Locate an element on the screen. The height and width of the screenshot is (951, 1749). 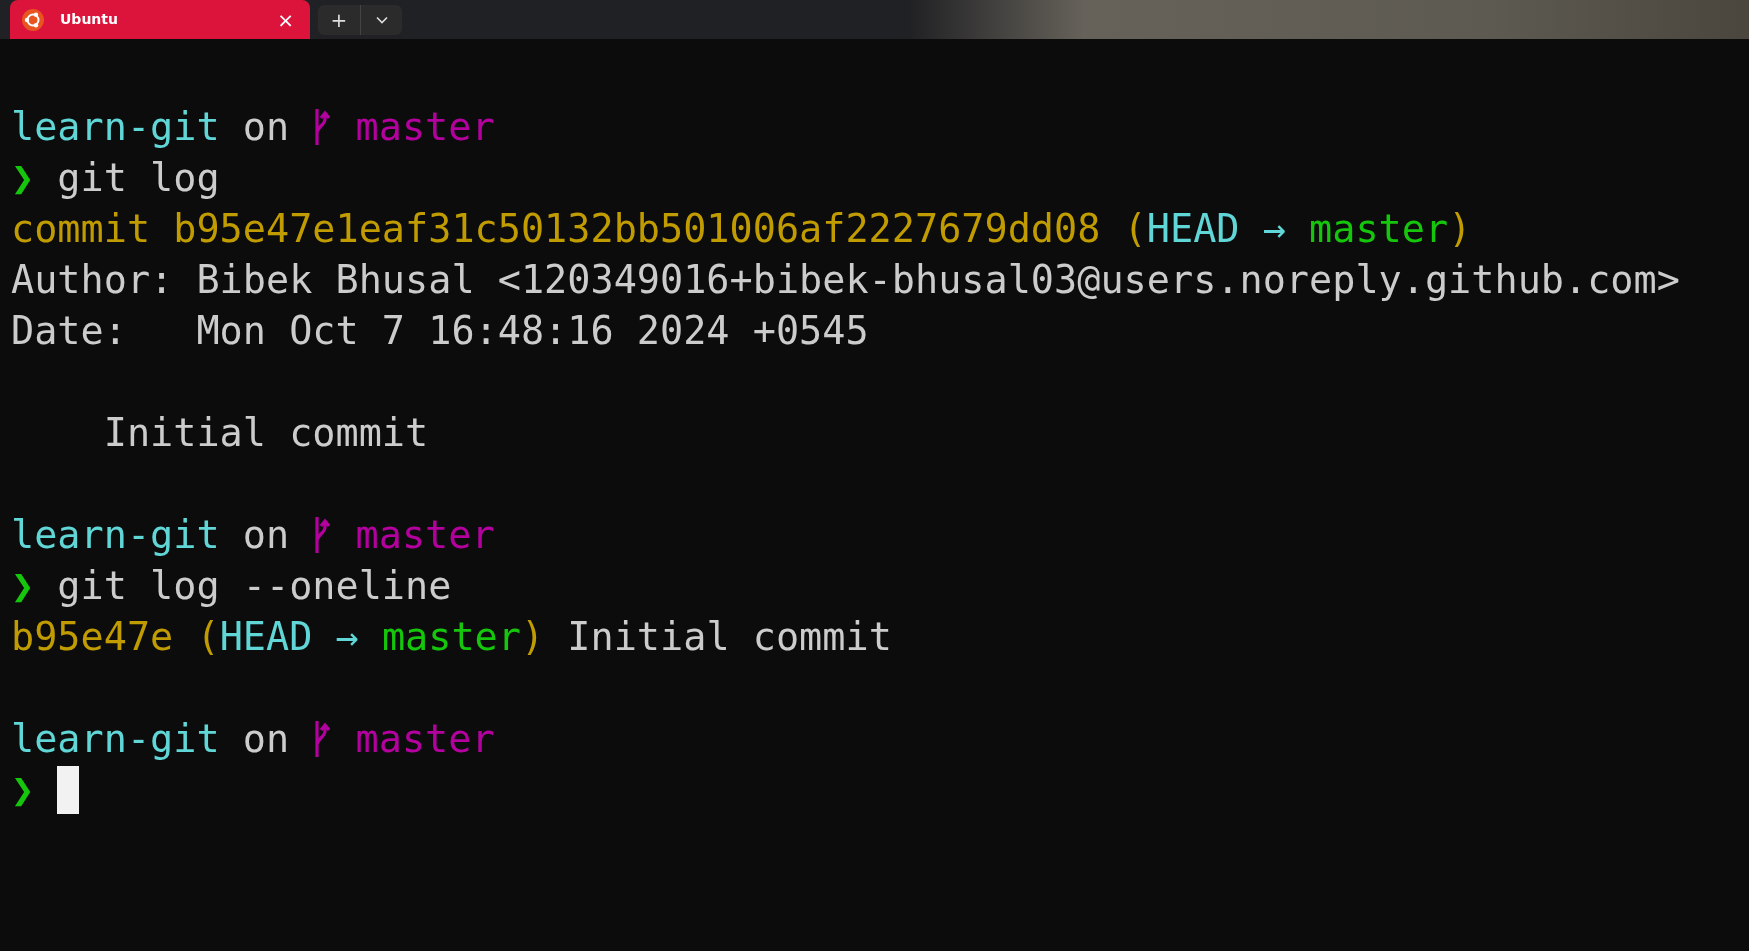
terminal-text: Author: Bibek Bhusal <120349016+bibek-bhusal03@users.noreply.github.com> is located at coordinates (845, 280).